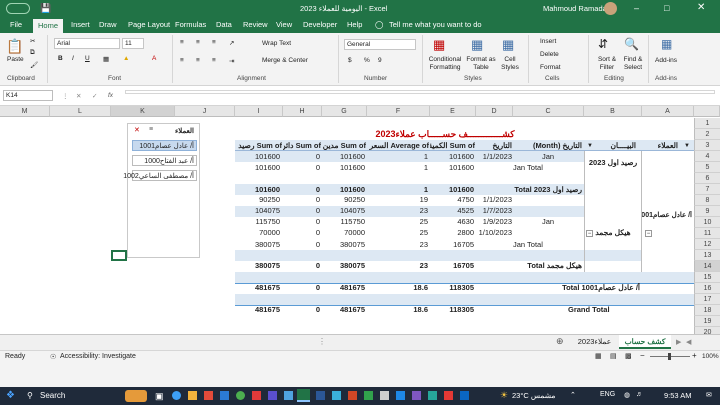 This screenshot has width=720, height=405. What do you see at coordinates (80, 111) in the screenshot?
I see `column-header-l: L` at bounding box center [80, 111].